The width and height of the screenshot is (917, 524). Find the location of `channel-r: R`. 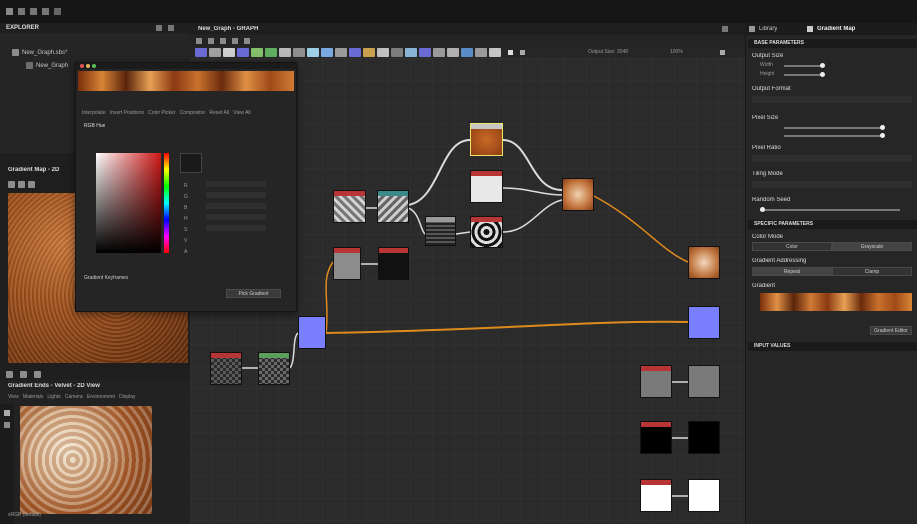

channel-r: R is located at coordinates (186, 186).